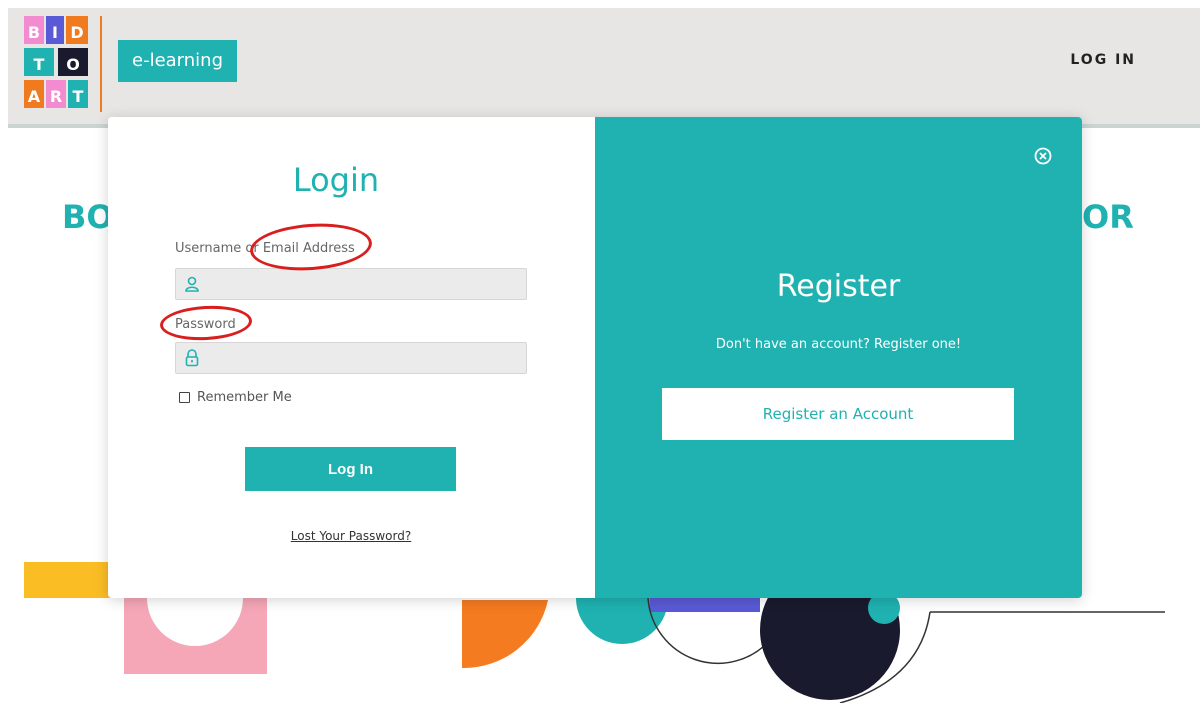 The image size is (1200, 703). Describe the element at coordinates (192, 284) in the screenshot. I see `user-icon` at that location.